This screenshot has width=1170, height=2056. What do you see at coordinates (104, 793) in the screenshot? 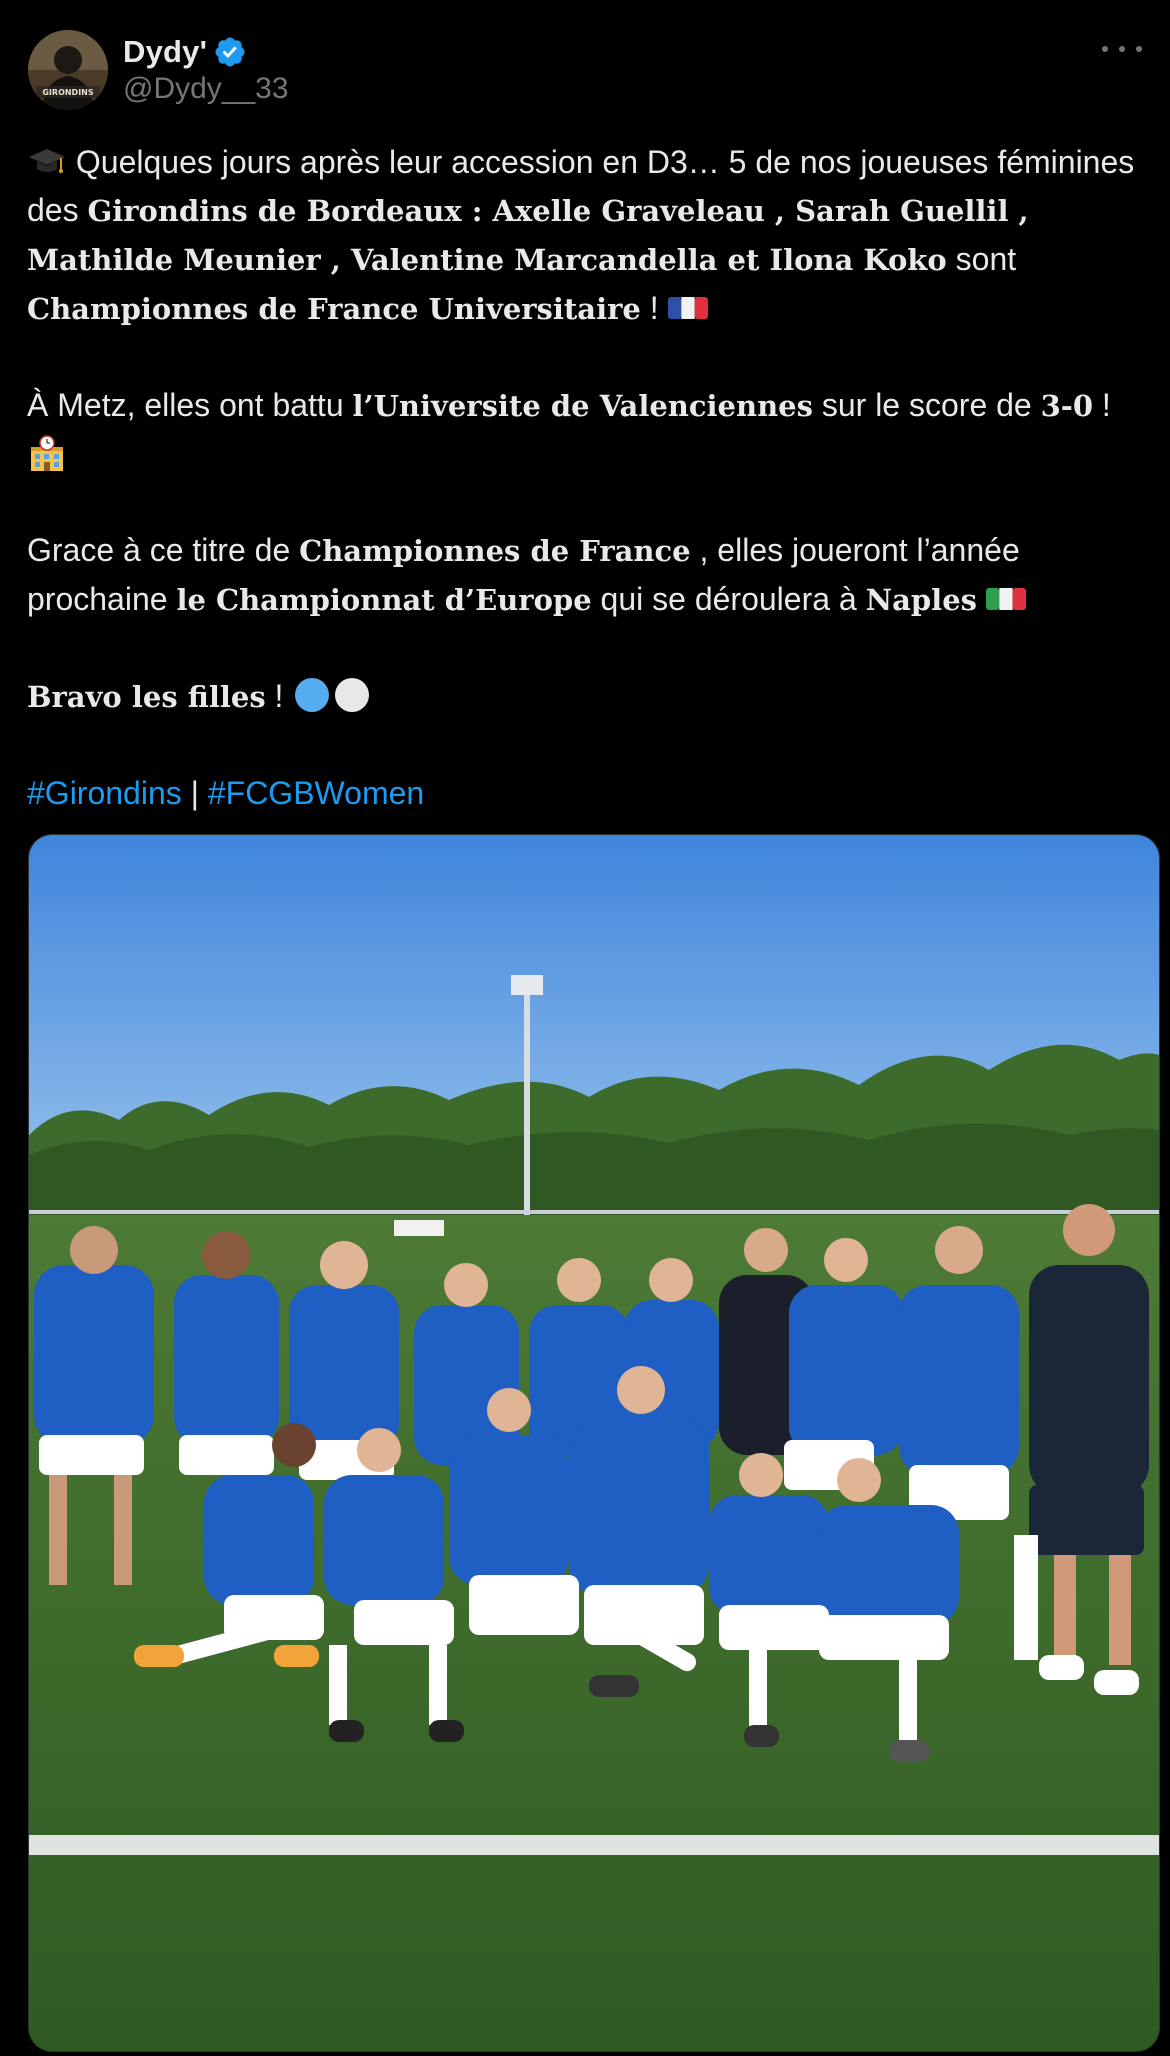
I see `hashtag-girondins: #Girondins` at bounding box center [104, 793].